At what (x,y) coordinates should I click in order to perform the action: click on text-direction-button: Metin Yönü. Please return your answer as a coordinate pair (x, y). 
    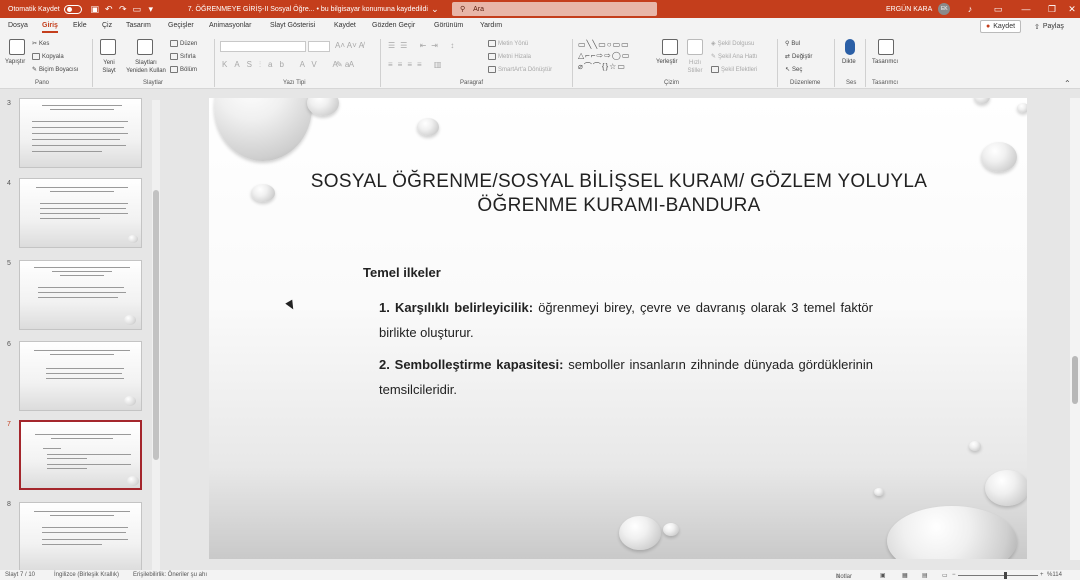
    Looking at the image, I should click on (508, 43).